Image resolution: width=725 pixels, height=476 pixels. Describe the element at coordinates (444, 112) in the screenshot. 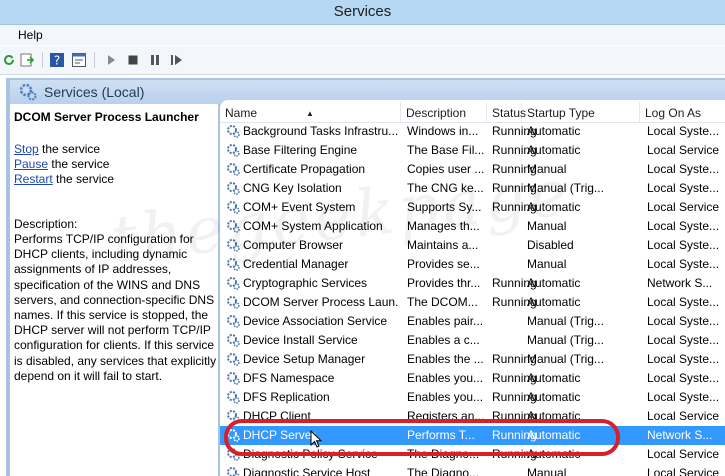

I see `column-header-description: Description` at that location.